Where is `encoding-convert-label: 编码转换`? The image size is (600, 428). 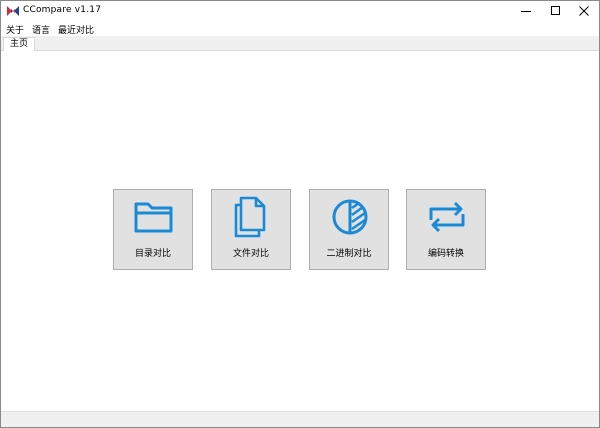
encoding-convert-label: 编码转换 is located at coordinates (445, 254).